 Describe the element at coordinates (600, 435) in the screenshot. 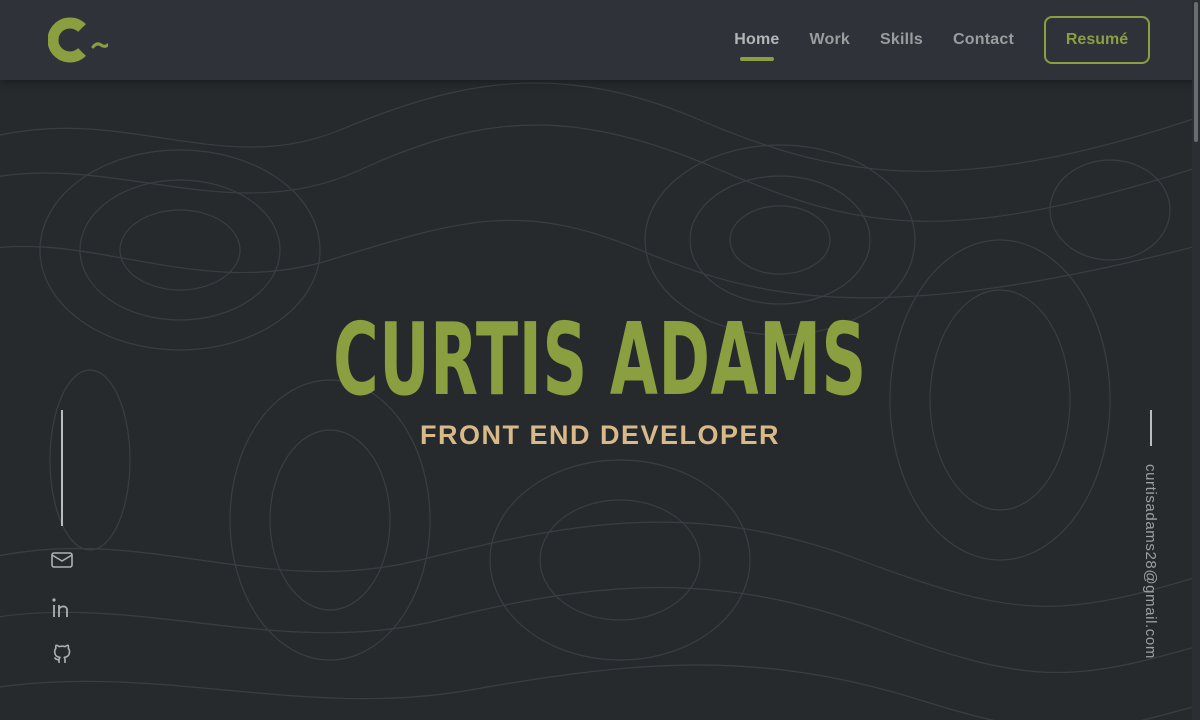

I see `hero-title: FRONT END DEVELOPER` at that location.